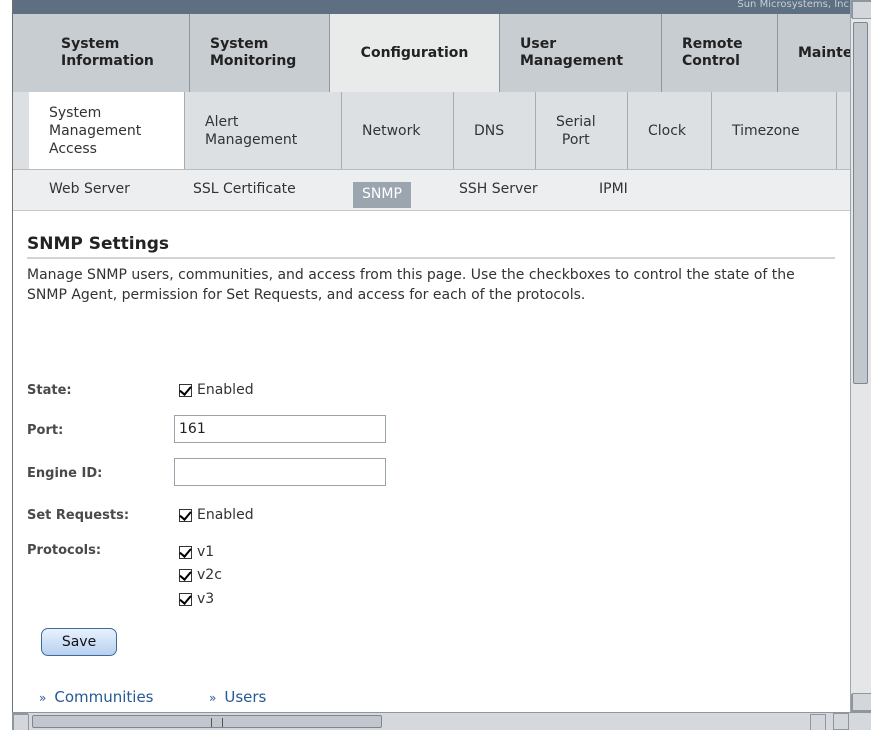 This screenshot has width=871, height=730. I want to click on subtab-system-management-access: System Management Access, so click(107, 130).